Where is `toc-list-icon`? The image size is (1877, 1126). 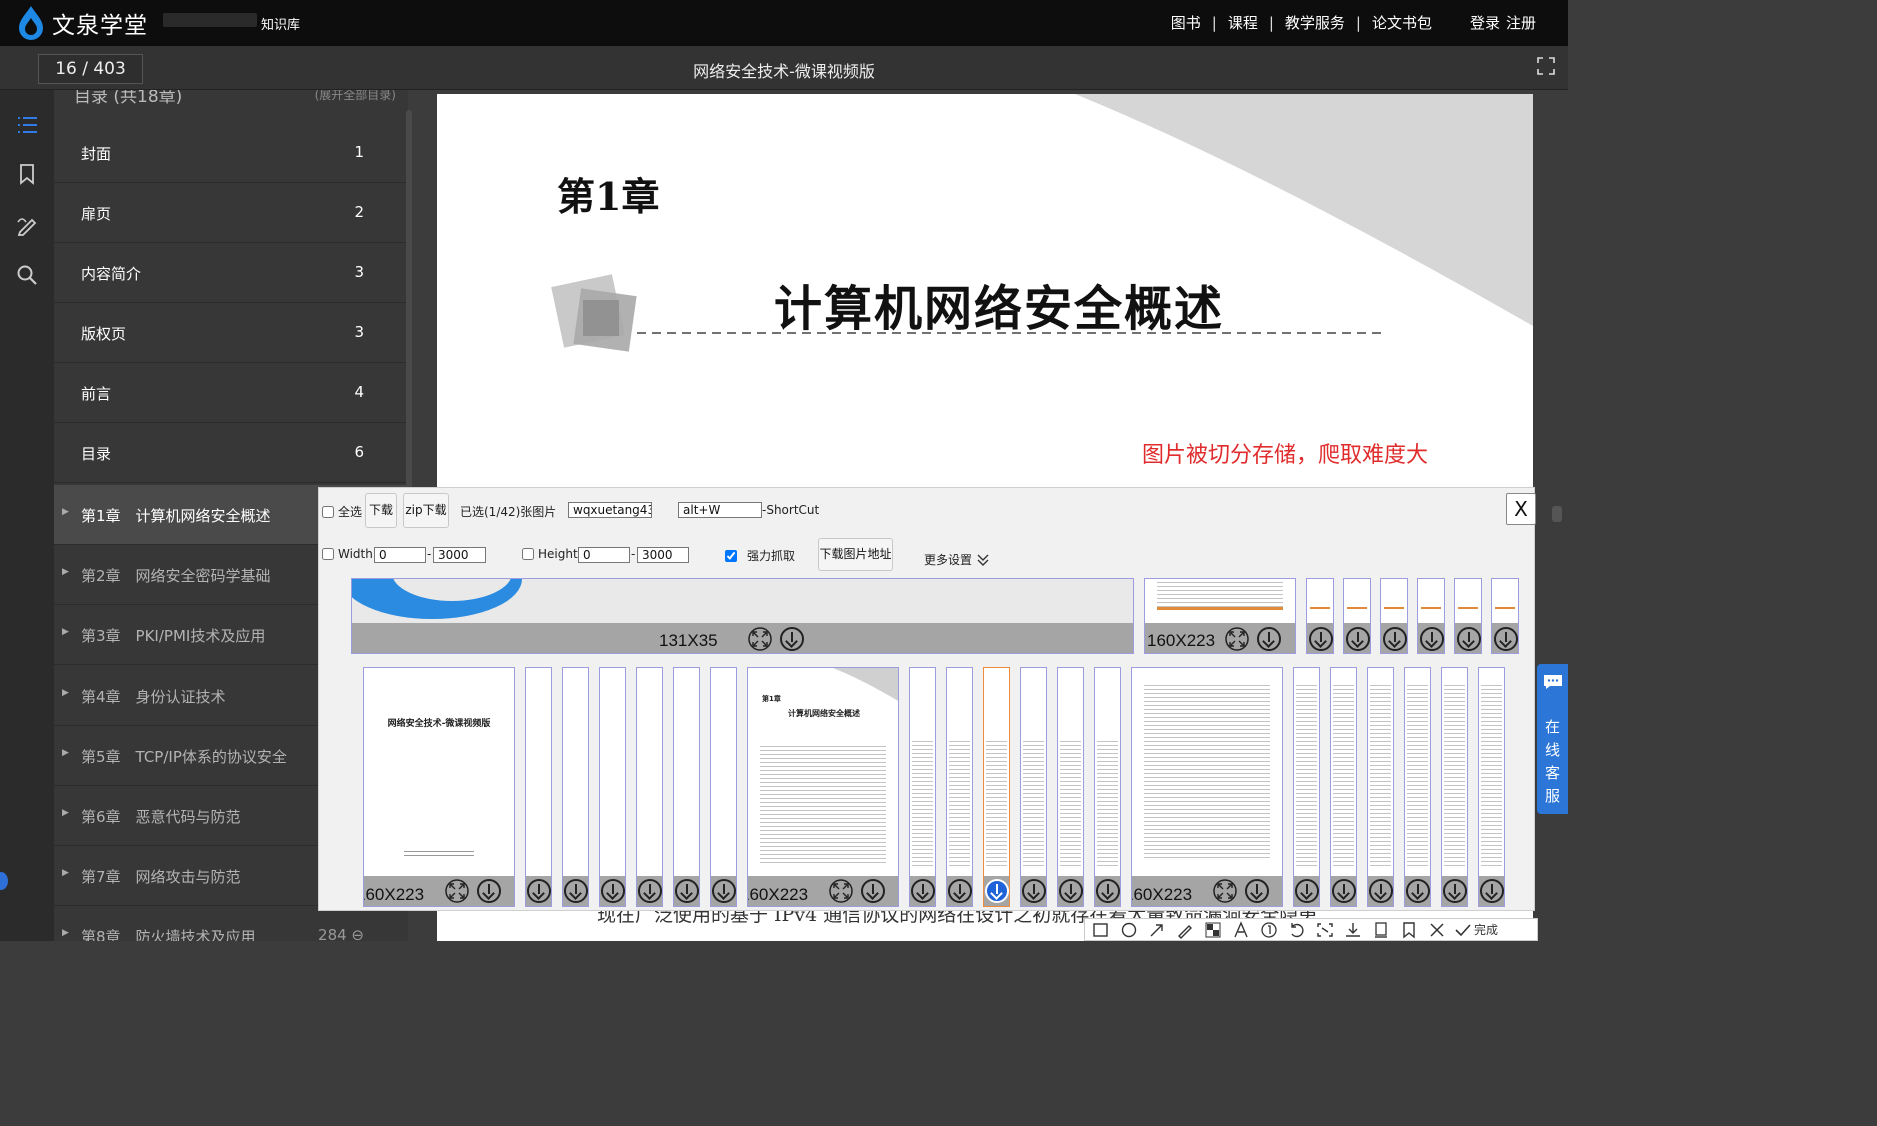
toc-list-icon is located at coordinates (27, 125).